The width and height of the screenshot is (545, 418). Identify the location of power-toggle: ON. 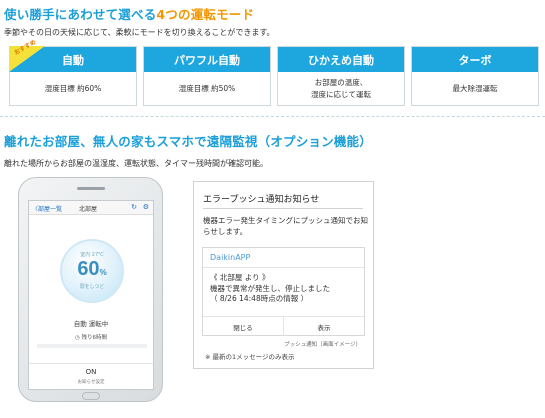
(91, 372).